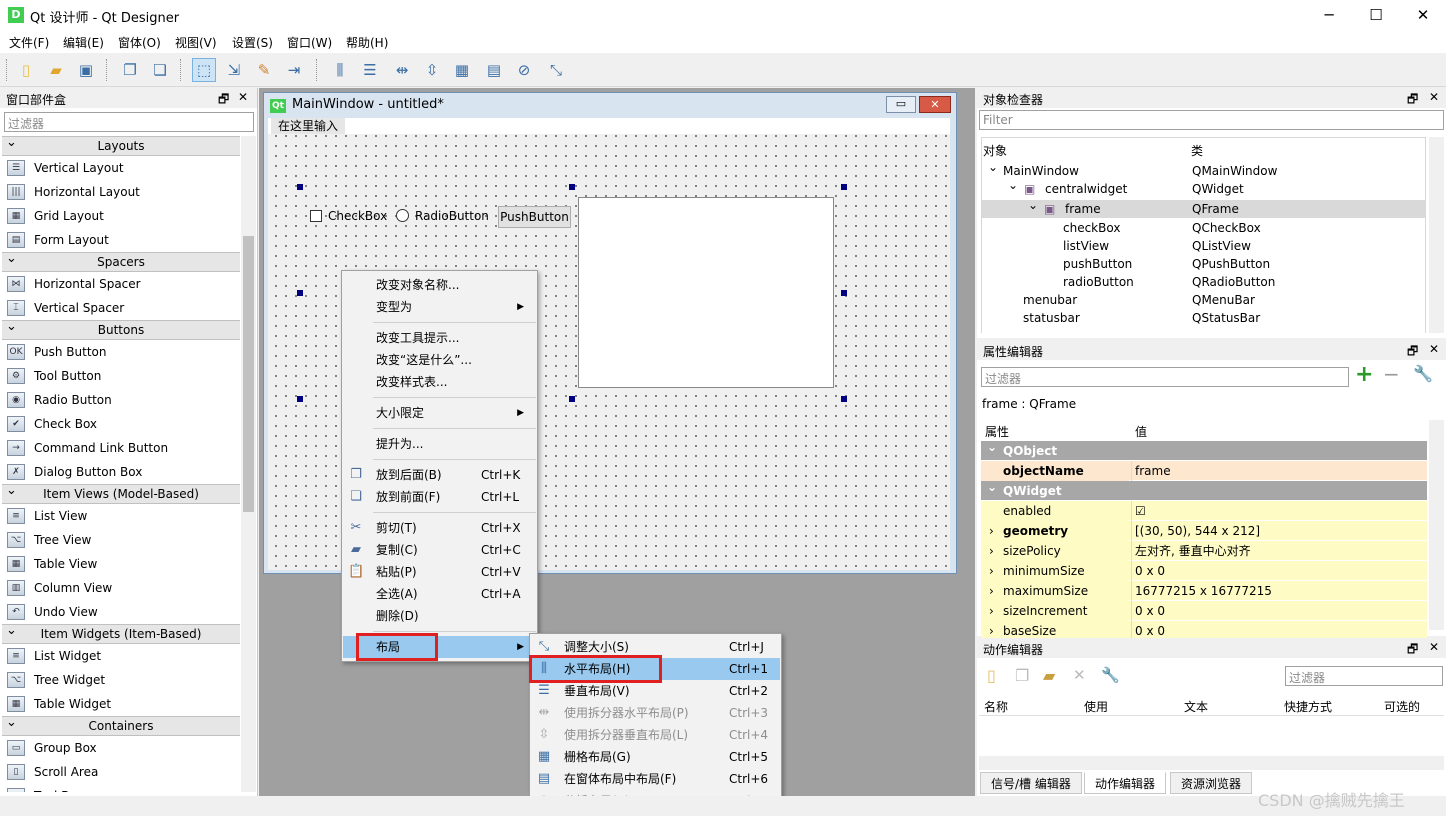 The width and height of the screenshot is (1446, 816). Describe the element at coordinates (83, 42) in the screenshot. I see `menu-edit: 编辑(E)` at that location.